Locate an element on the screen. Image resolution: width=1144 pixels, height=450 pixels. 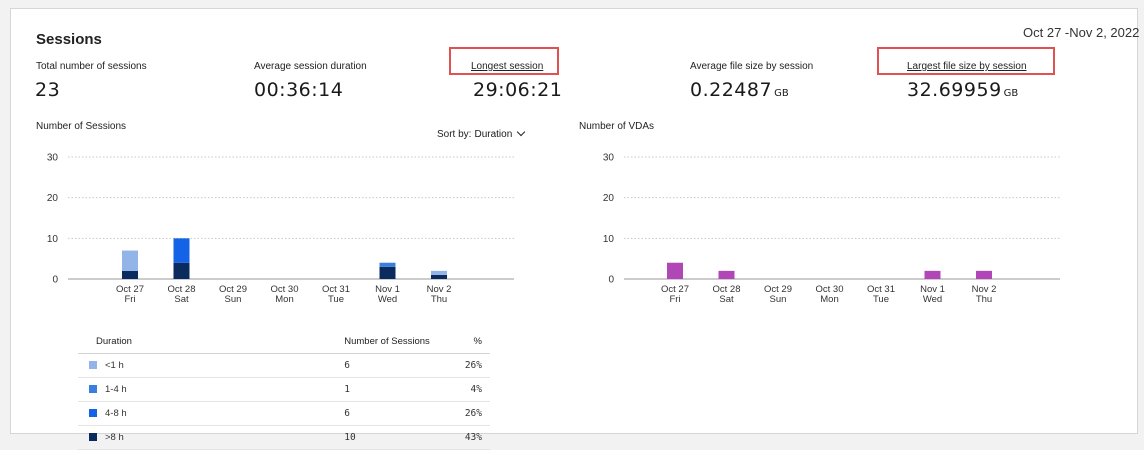
duration-table-header: Duration Number of Sessions % is located at coordinates (284, 341).